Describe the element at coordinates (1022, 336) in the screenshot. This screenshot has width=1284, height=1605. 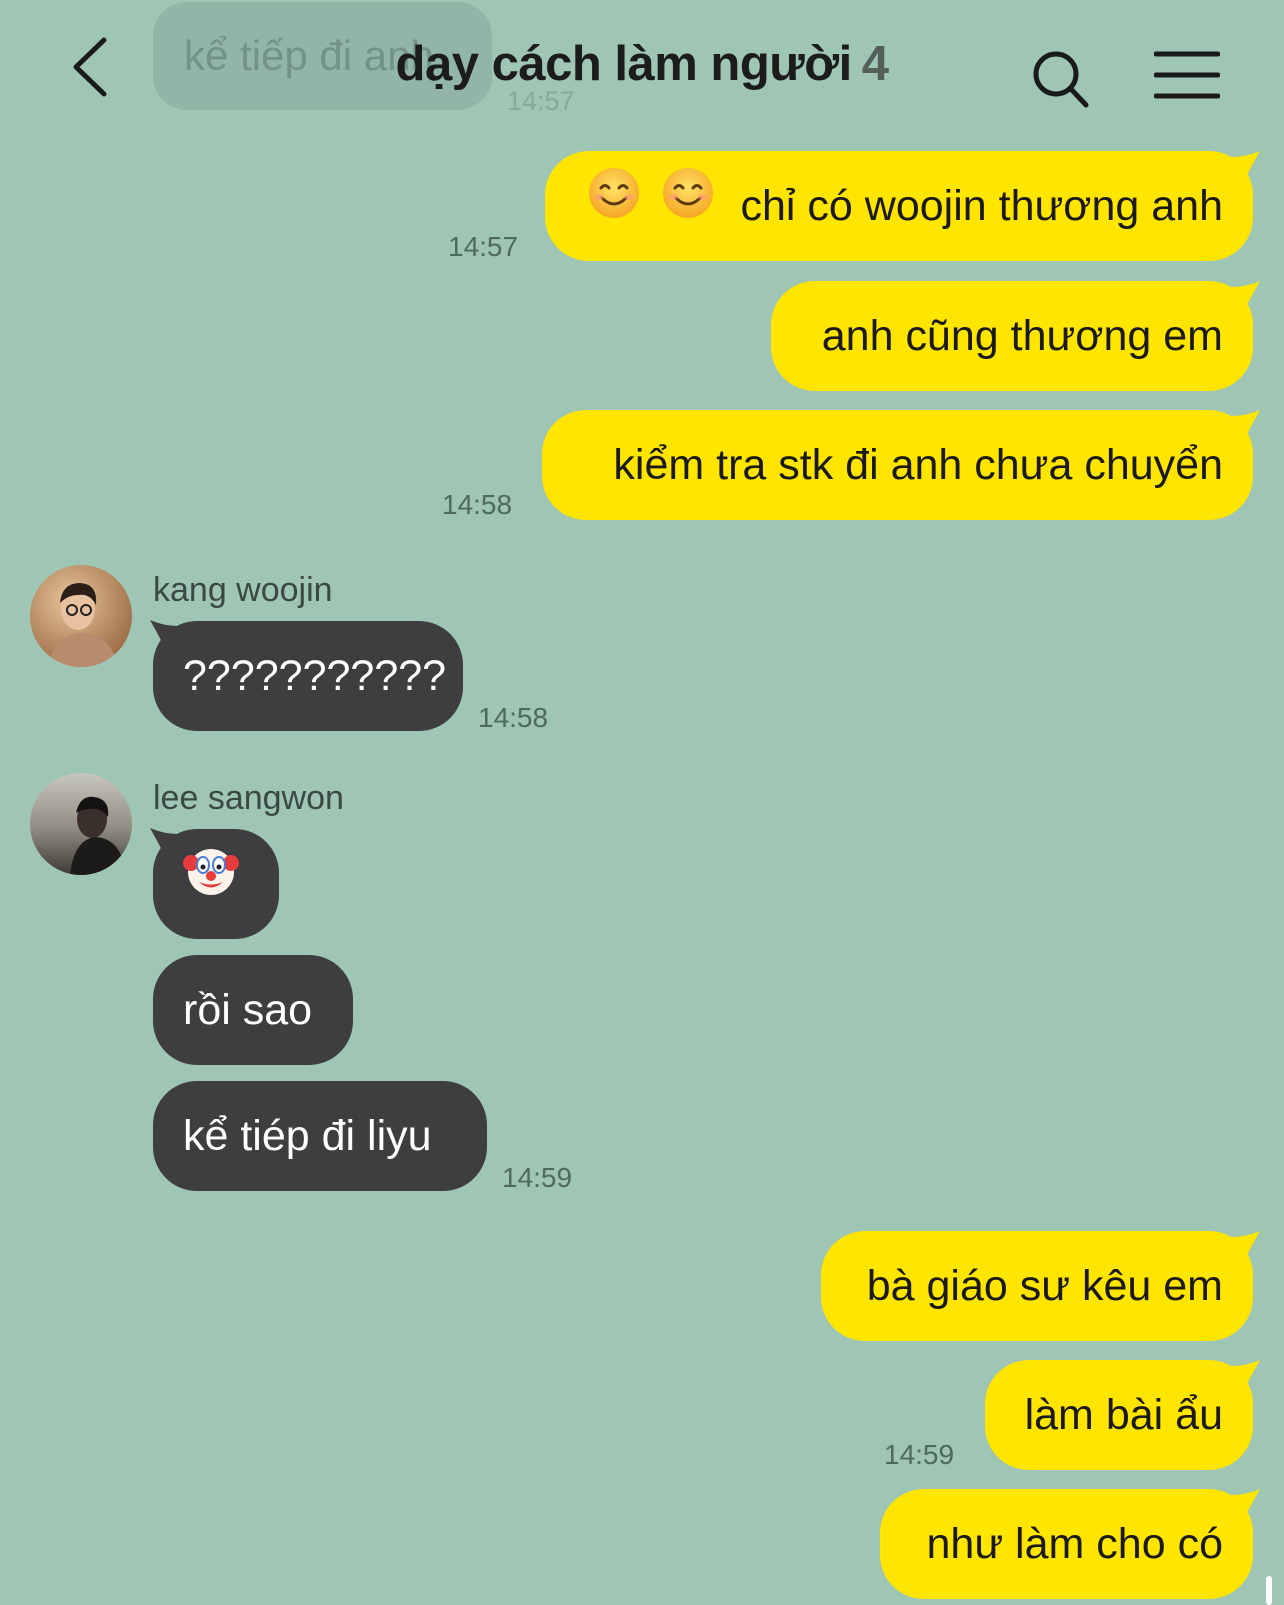
I see `message-text: anh cũng thương em` at that location.